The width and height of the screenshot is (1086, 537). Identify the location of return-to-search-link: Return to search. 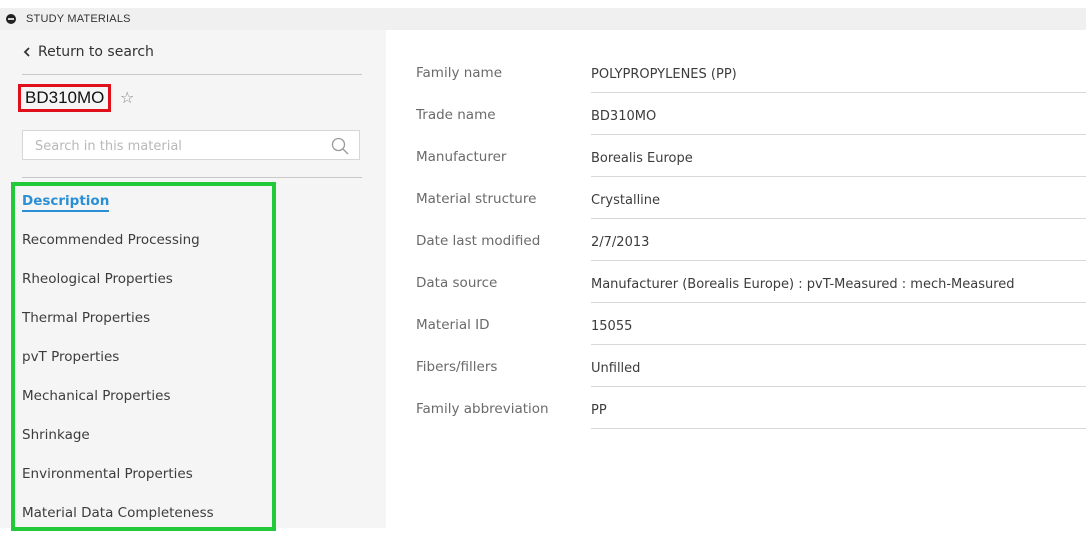
(88, 52).